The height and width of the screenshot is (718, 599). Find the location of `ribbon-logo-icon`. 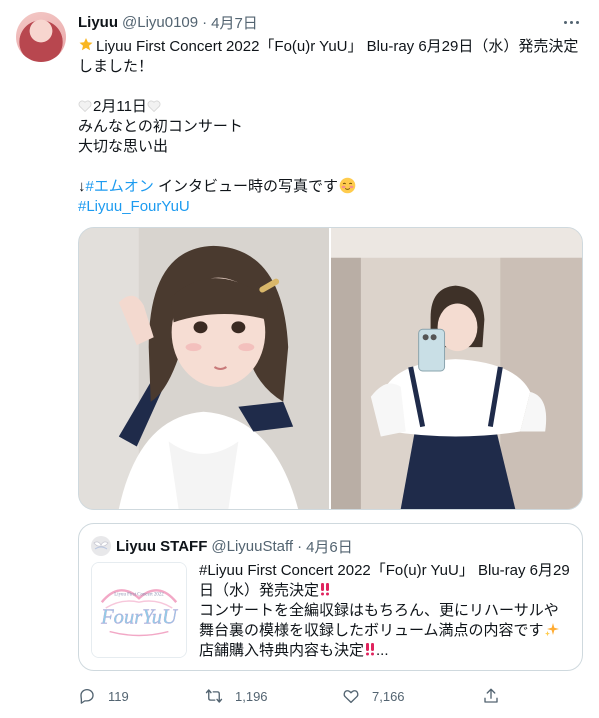

ribbon-logo-icon is located at coordinates (101, 545).